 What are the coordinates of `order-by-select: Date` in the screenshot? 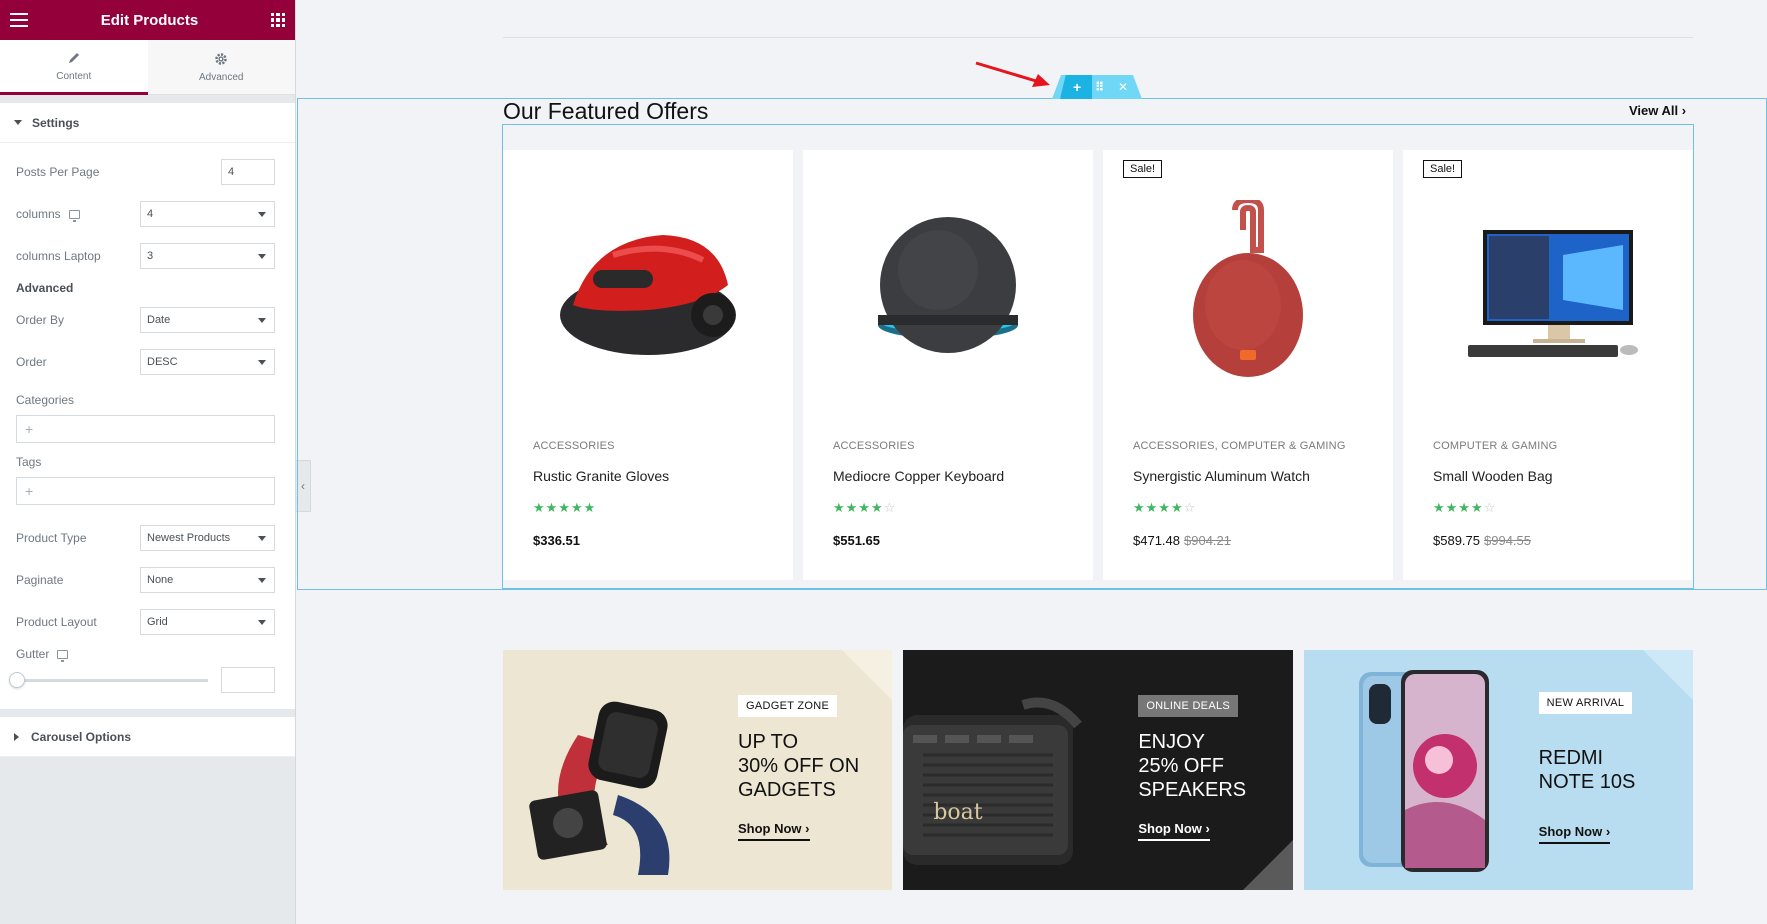 It's located at (207, 320).